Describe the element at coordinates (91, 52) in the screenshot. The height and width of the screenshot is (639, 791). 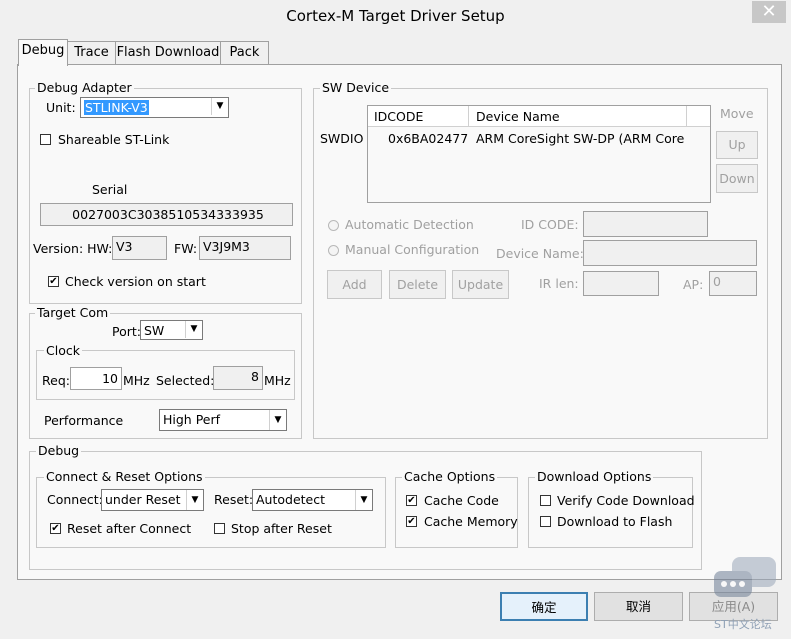
I see `tab-trace: Trace` at that location.